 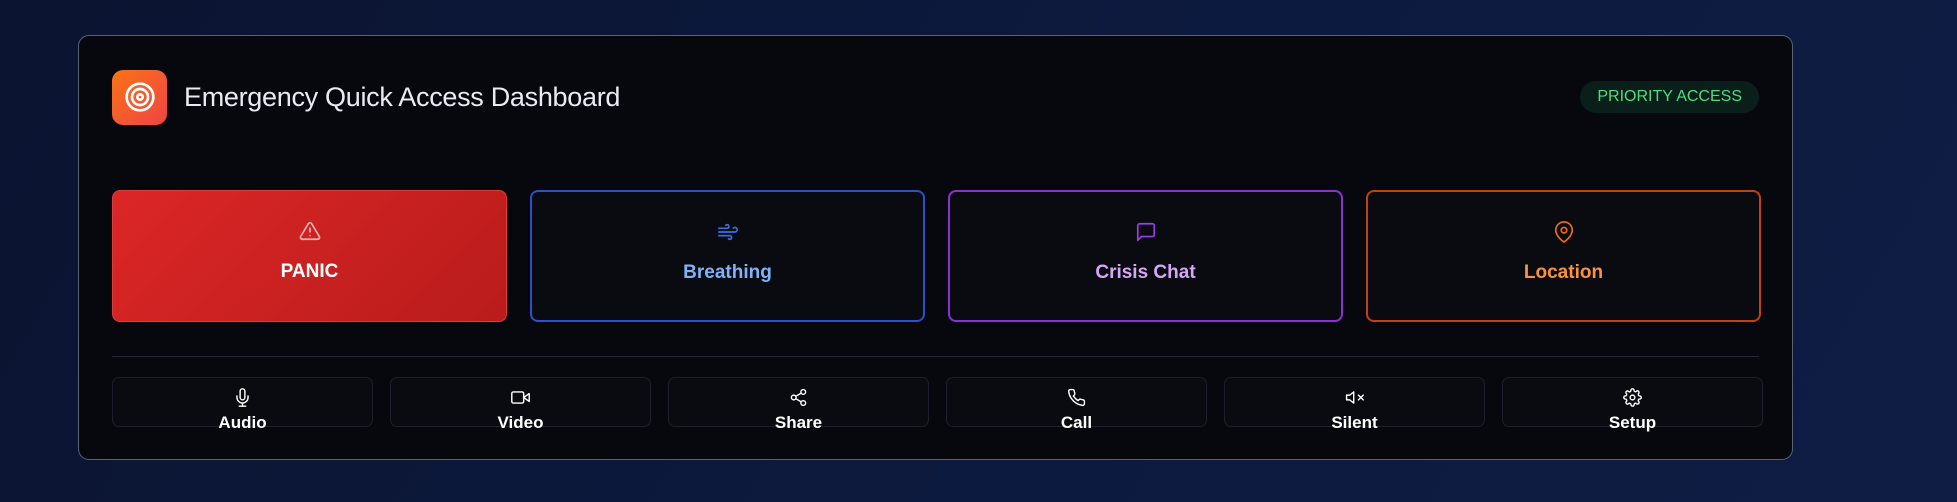 I want to click on secondary-actions: Audio Video Share Call Silent Setup, so click(x=937, y=404).